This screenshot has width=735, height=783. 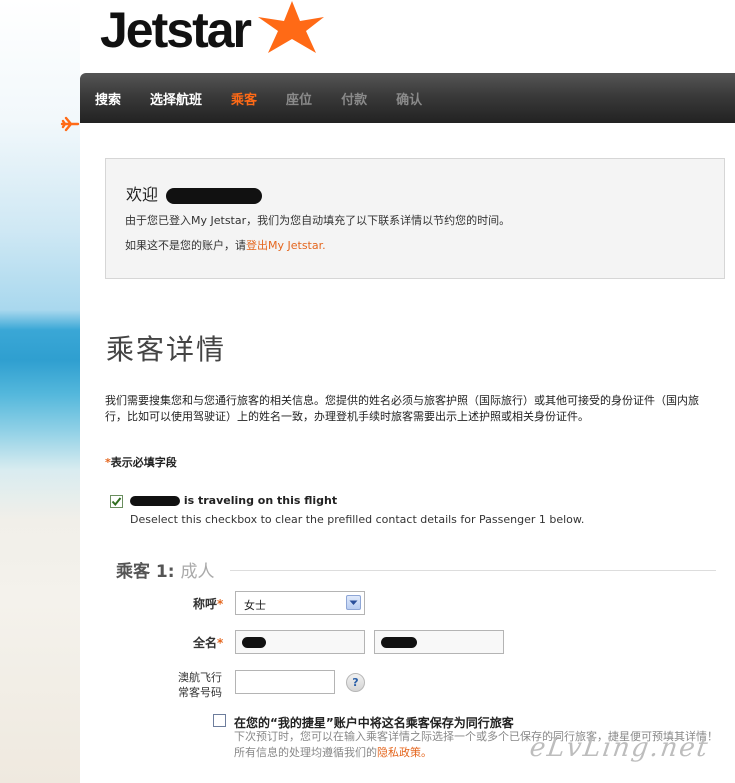 I want to click on logout-prefix: 如果这不是您的账户，请, so click(x=185, y=245).